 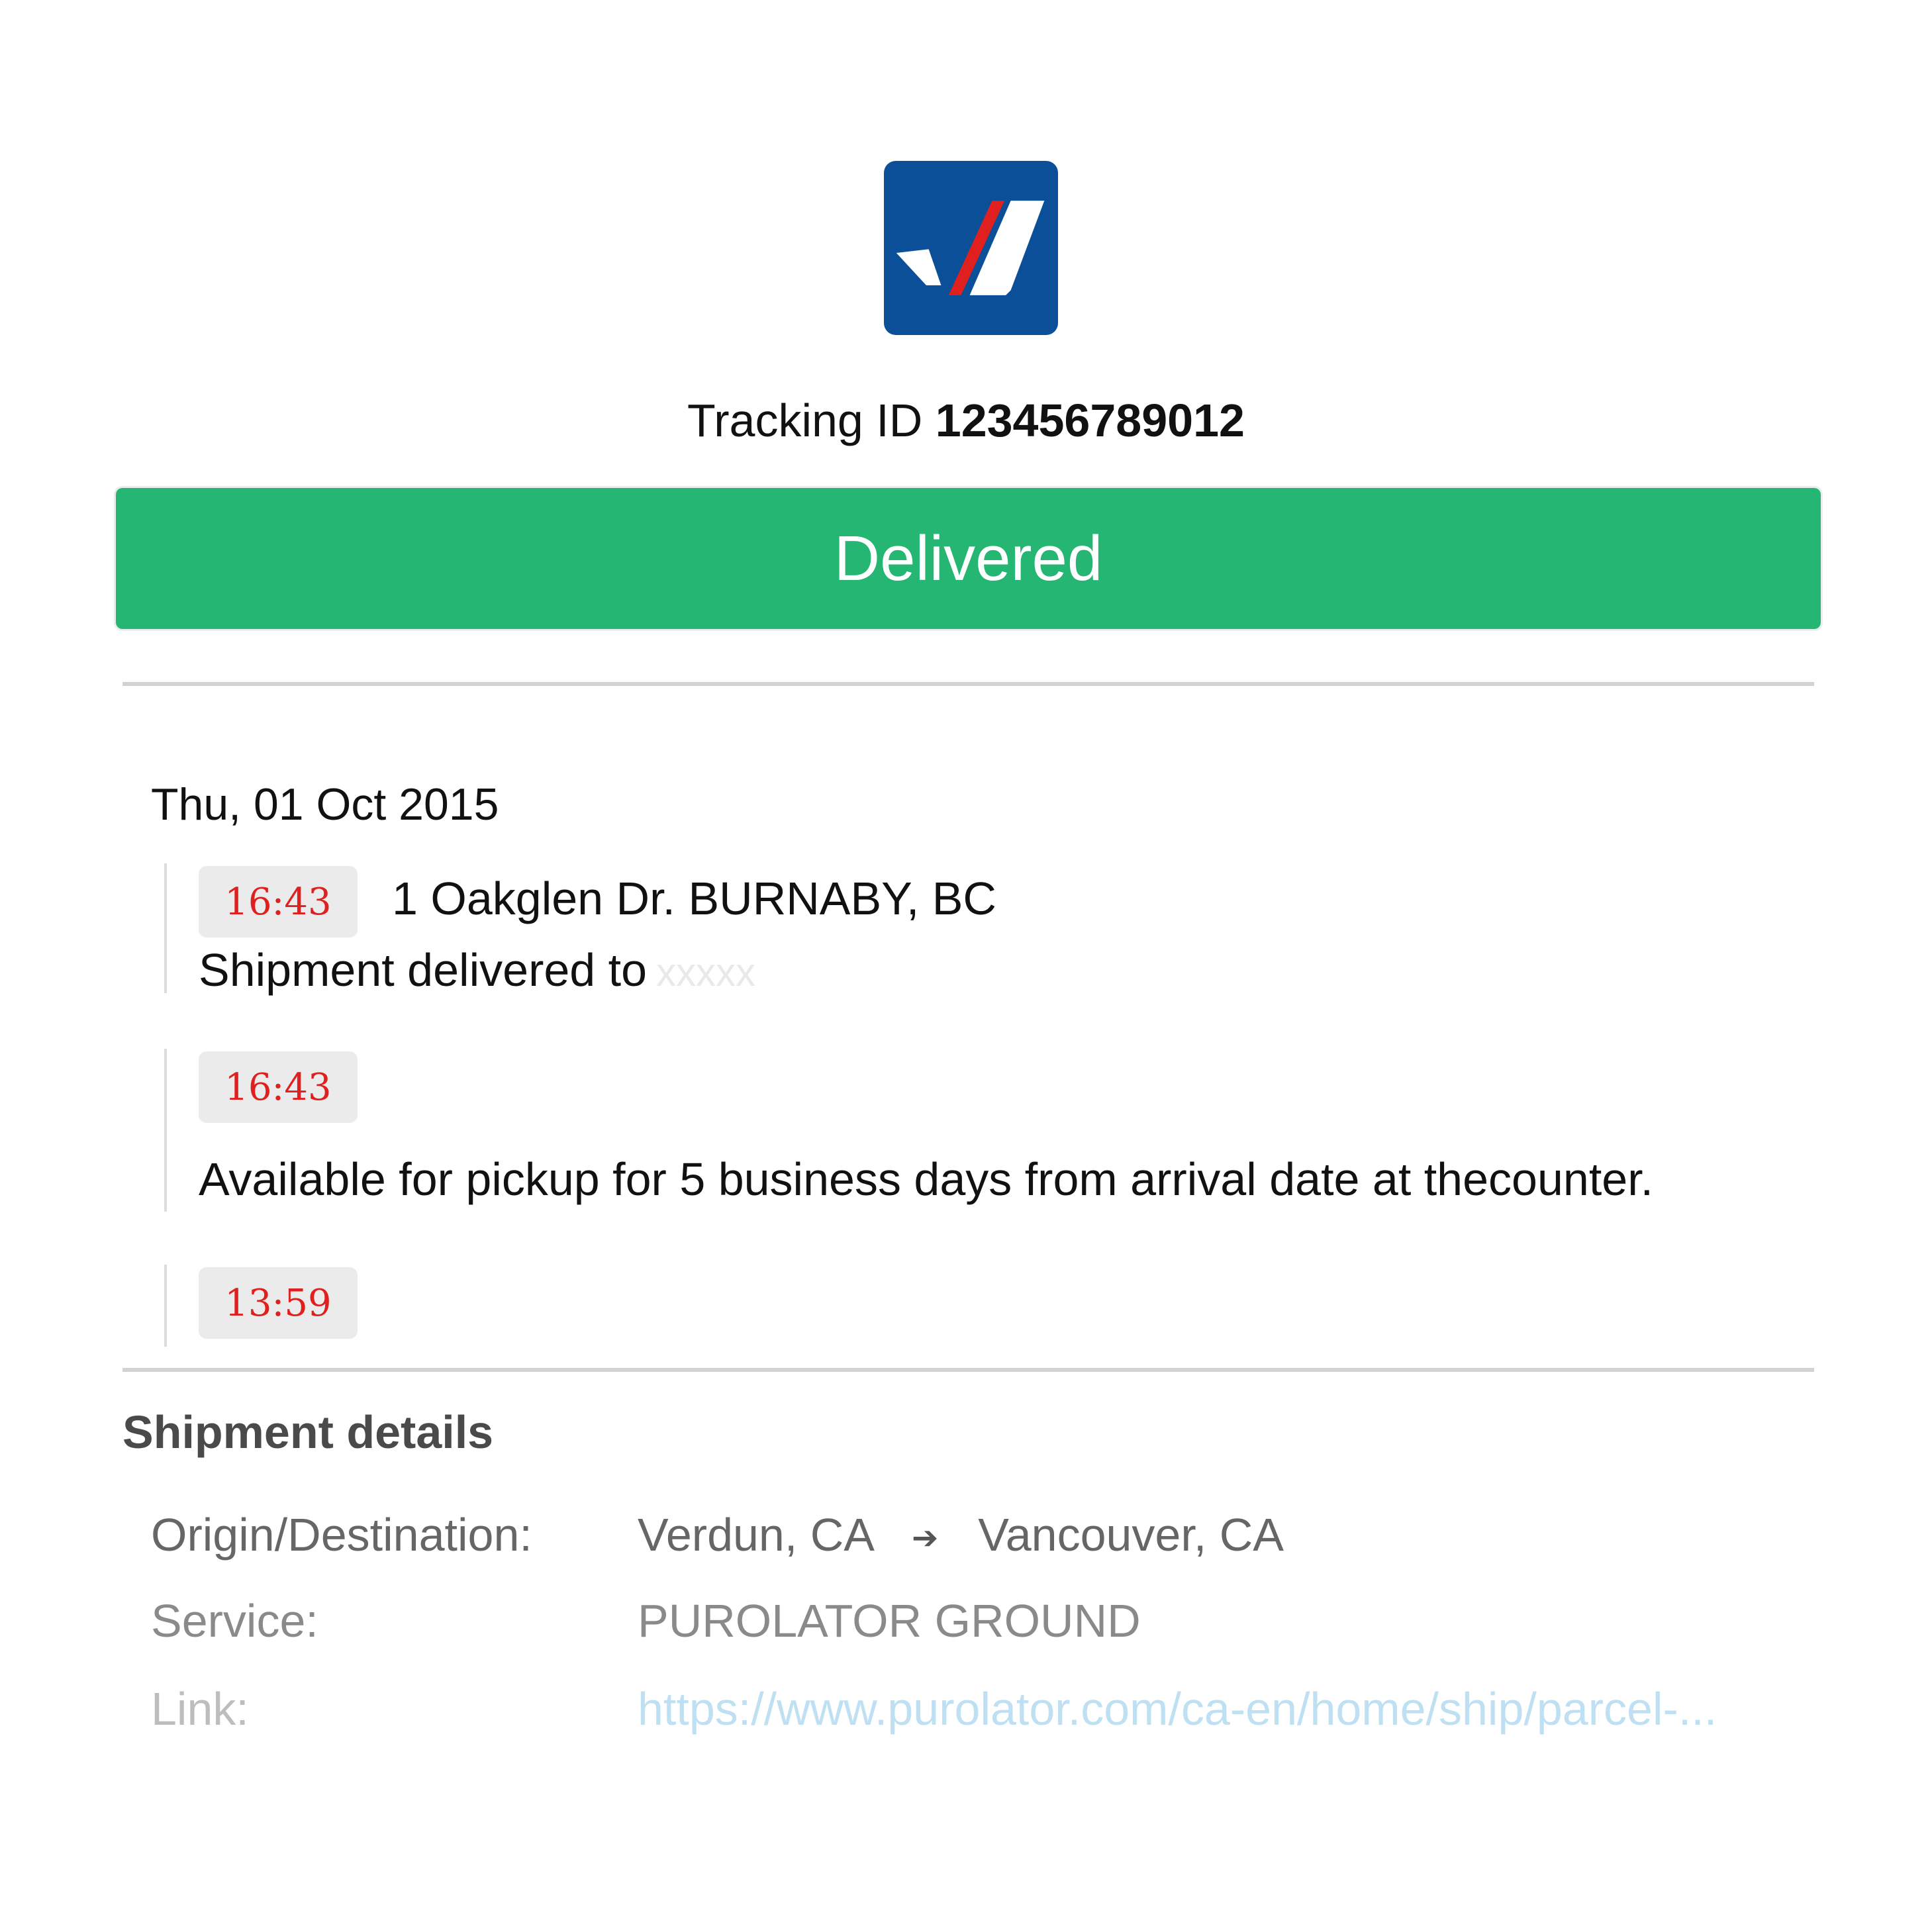 I want to click on arrow-right-icon: ➔, so click(x=925, y=1538).